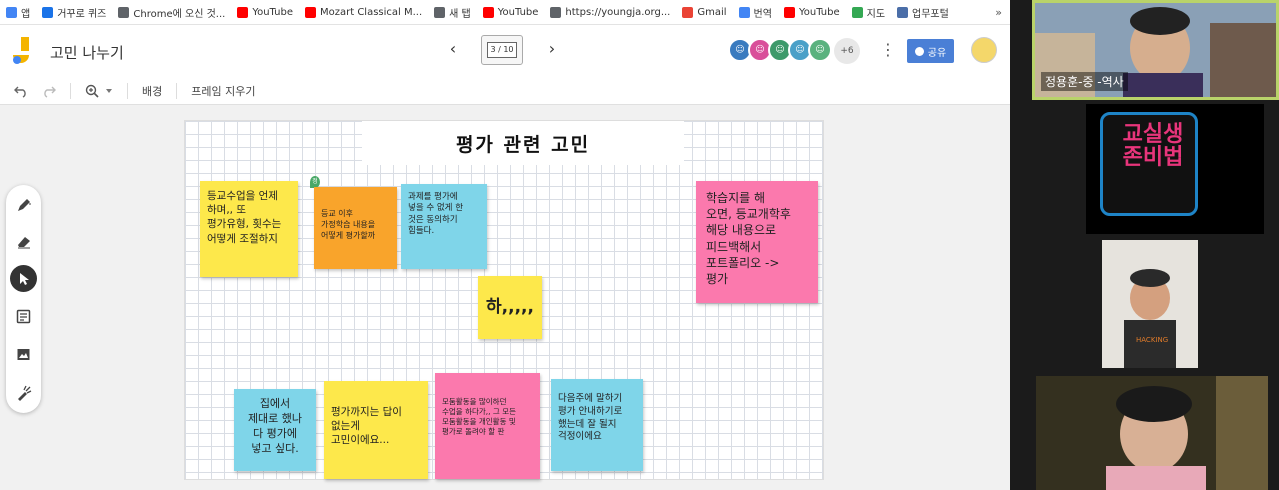  I want to click on prev-frame-button: ‹, so click(453, 48).